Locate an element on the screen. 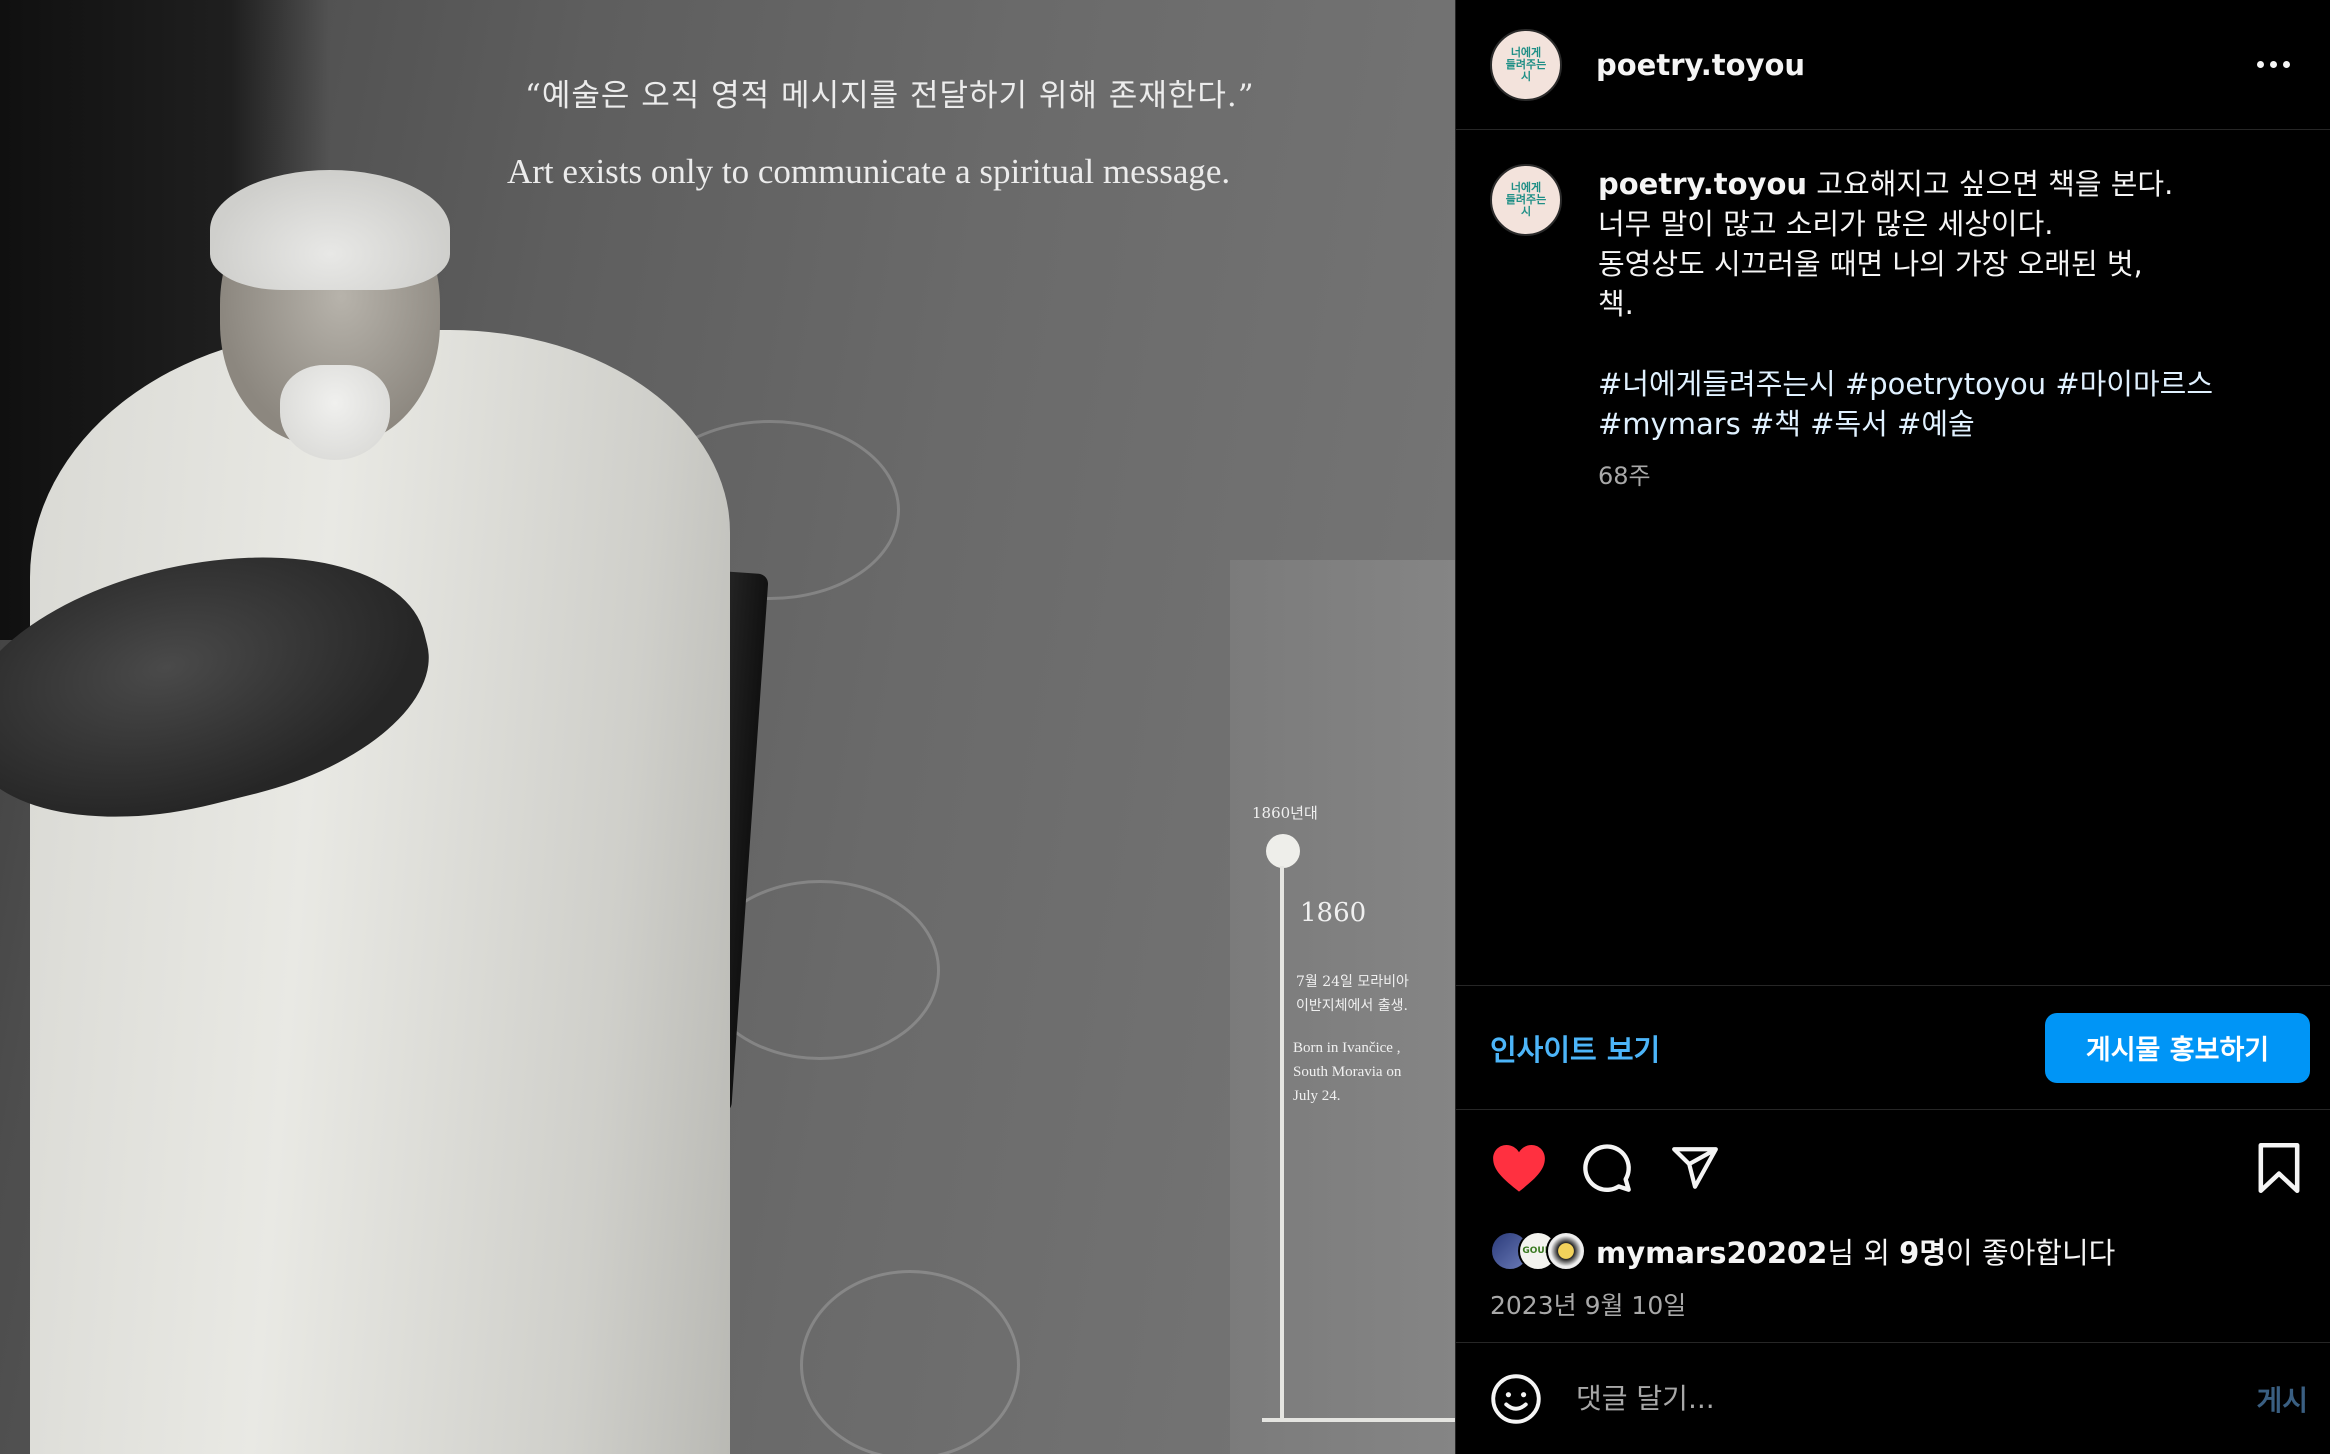 This screenshot has height=1454, width=2330. heart-svg is located at coordinates (1519, 1168).